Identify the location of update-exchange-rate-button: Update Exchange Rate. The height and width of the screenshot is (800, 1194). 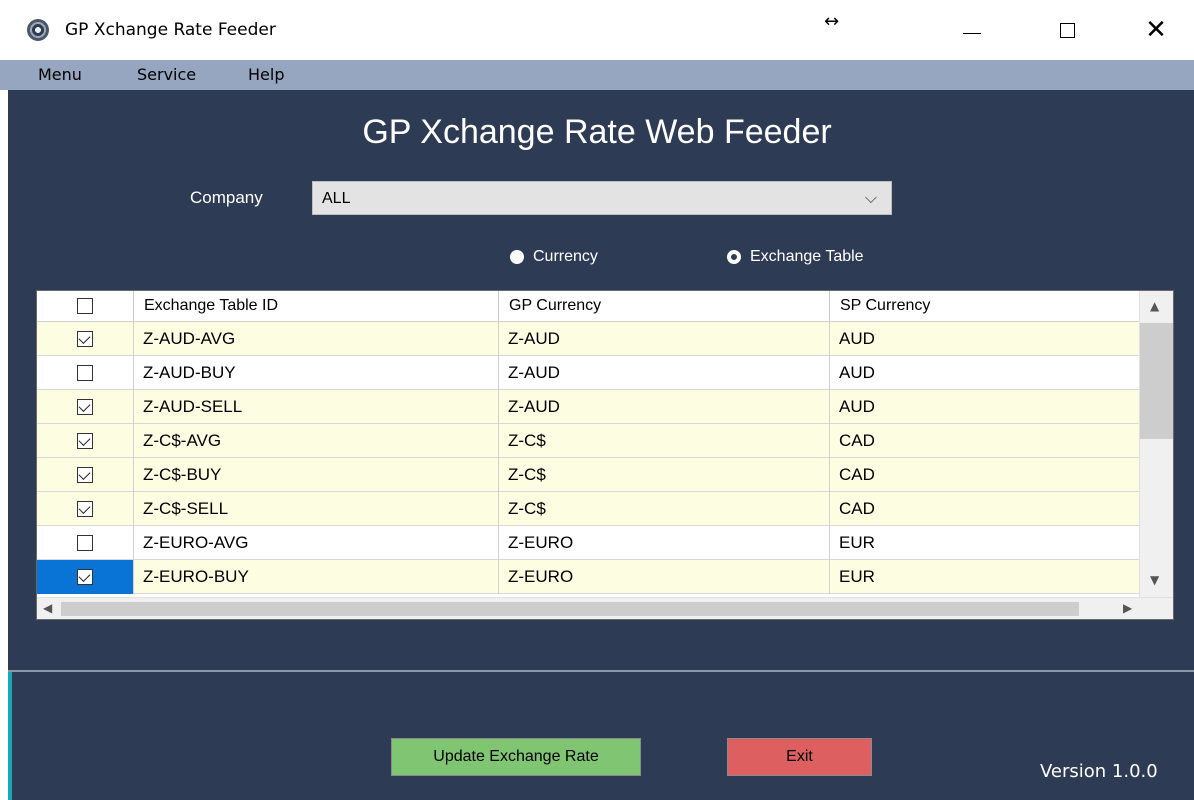
(516, 757).